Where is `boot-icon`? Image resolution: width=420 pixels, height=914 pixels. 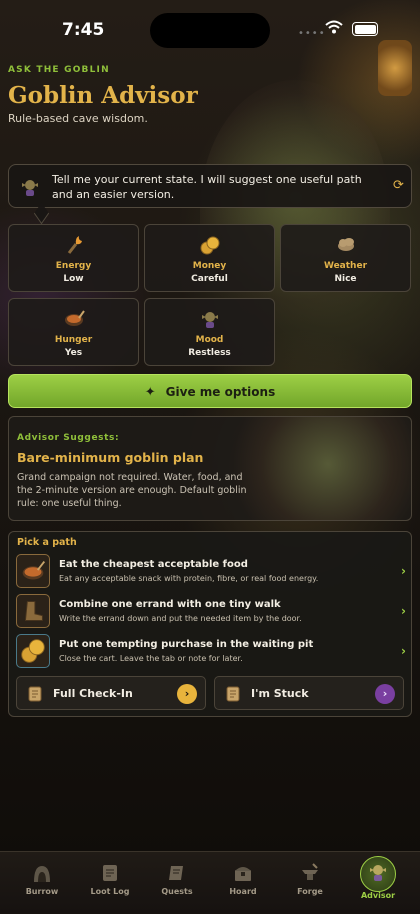
boot-icon is located at coordinates (33, 611).